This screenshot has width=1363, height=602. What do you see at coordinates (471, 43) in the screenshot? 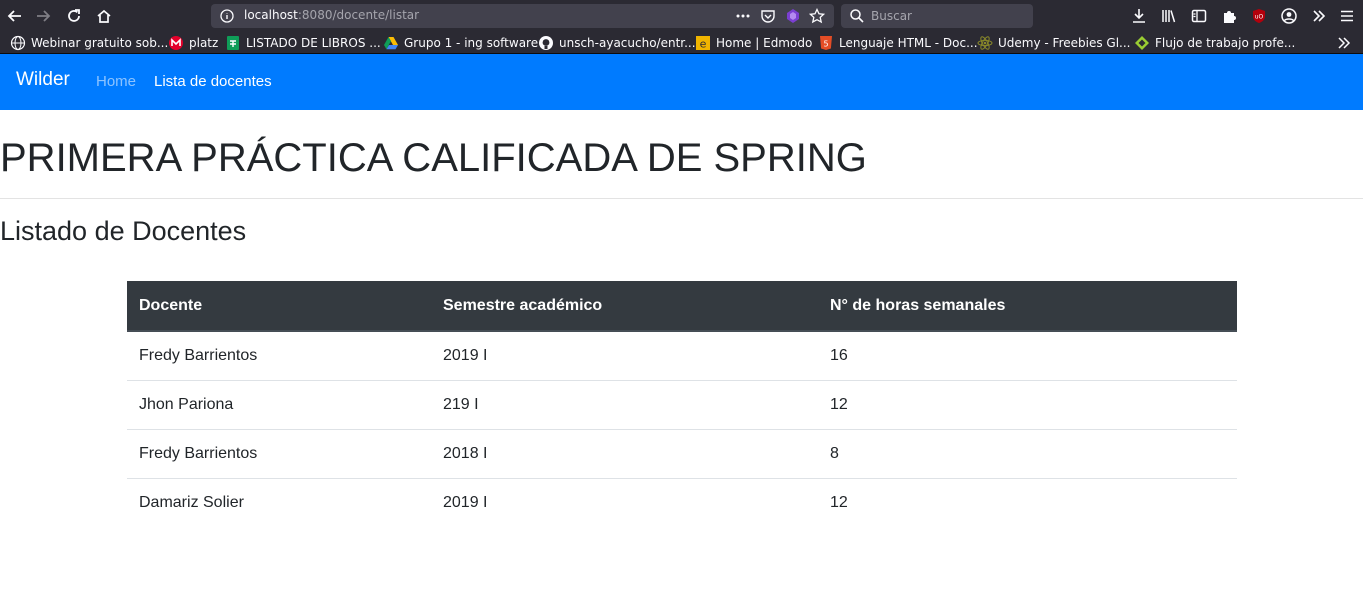
I see `bookmark-label: Grupo 1 - ing software` at bounding box center [471, 43].